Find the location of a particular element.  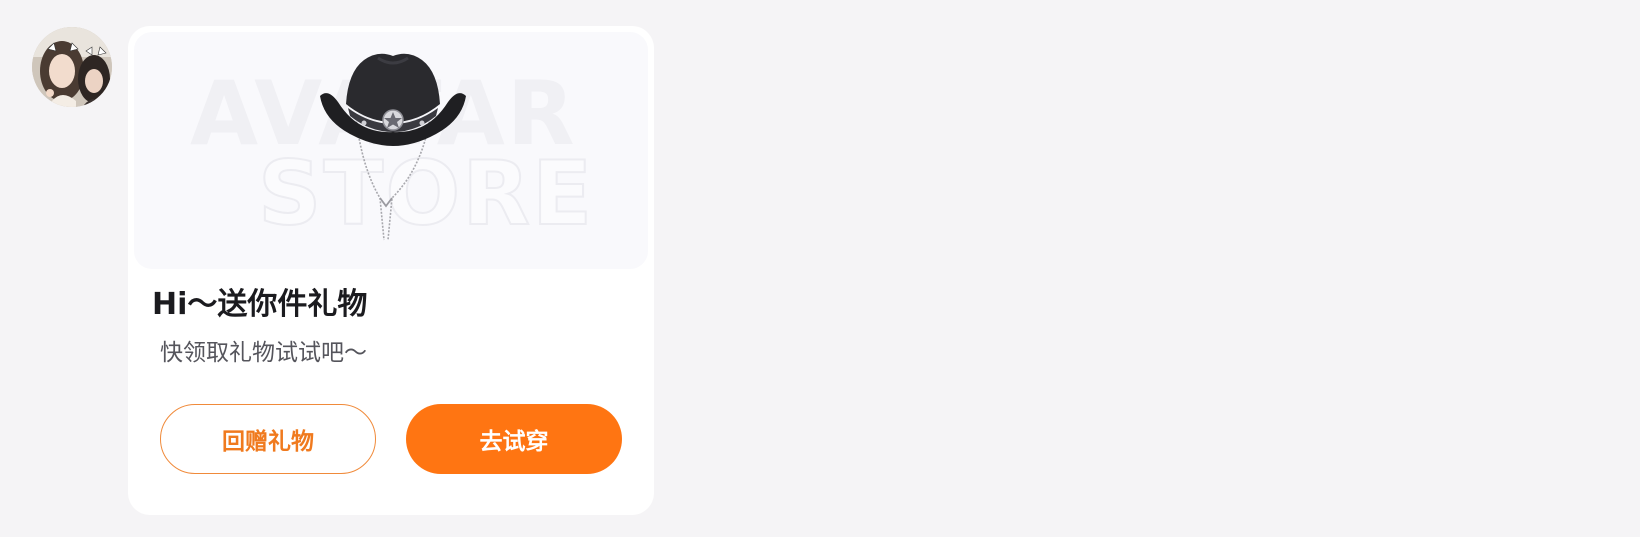

cowboy-hat-icon is located at coordinates (393, 147).